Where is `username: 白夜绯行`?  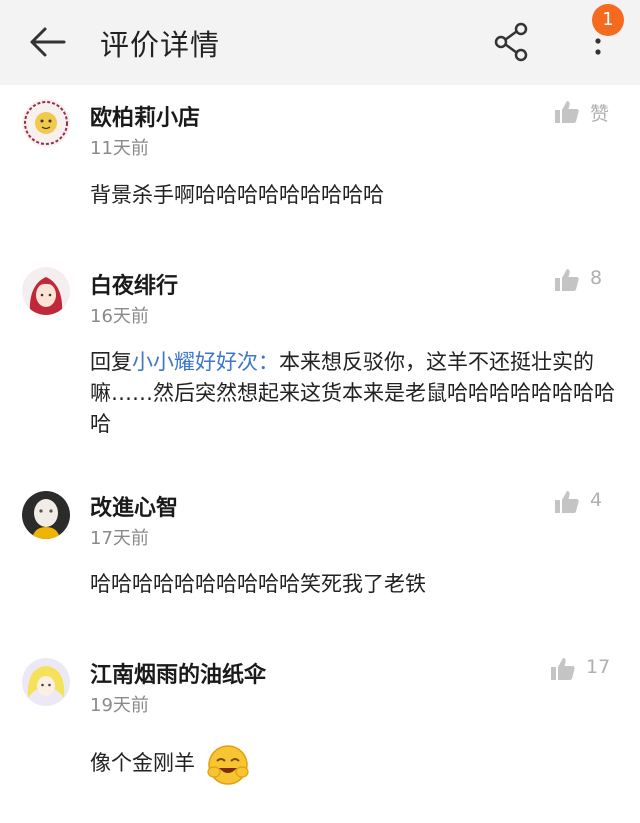 username: 白夜绯行 is located at coordinates (134, 284).